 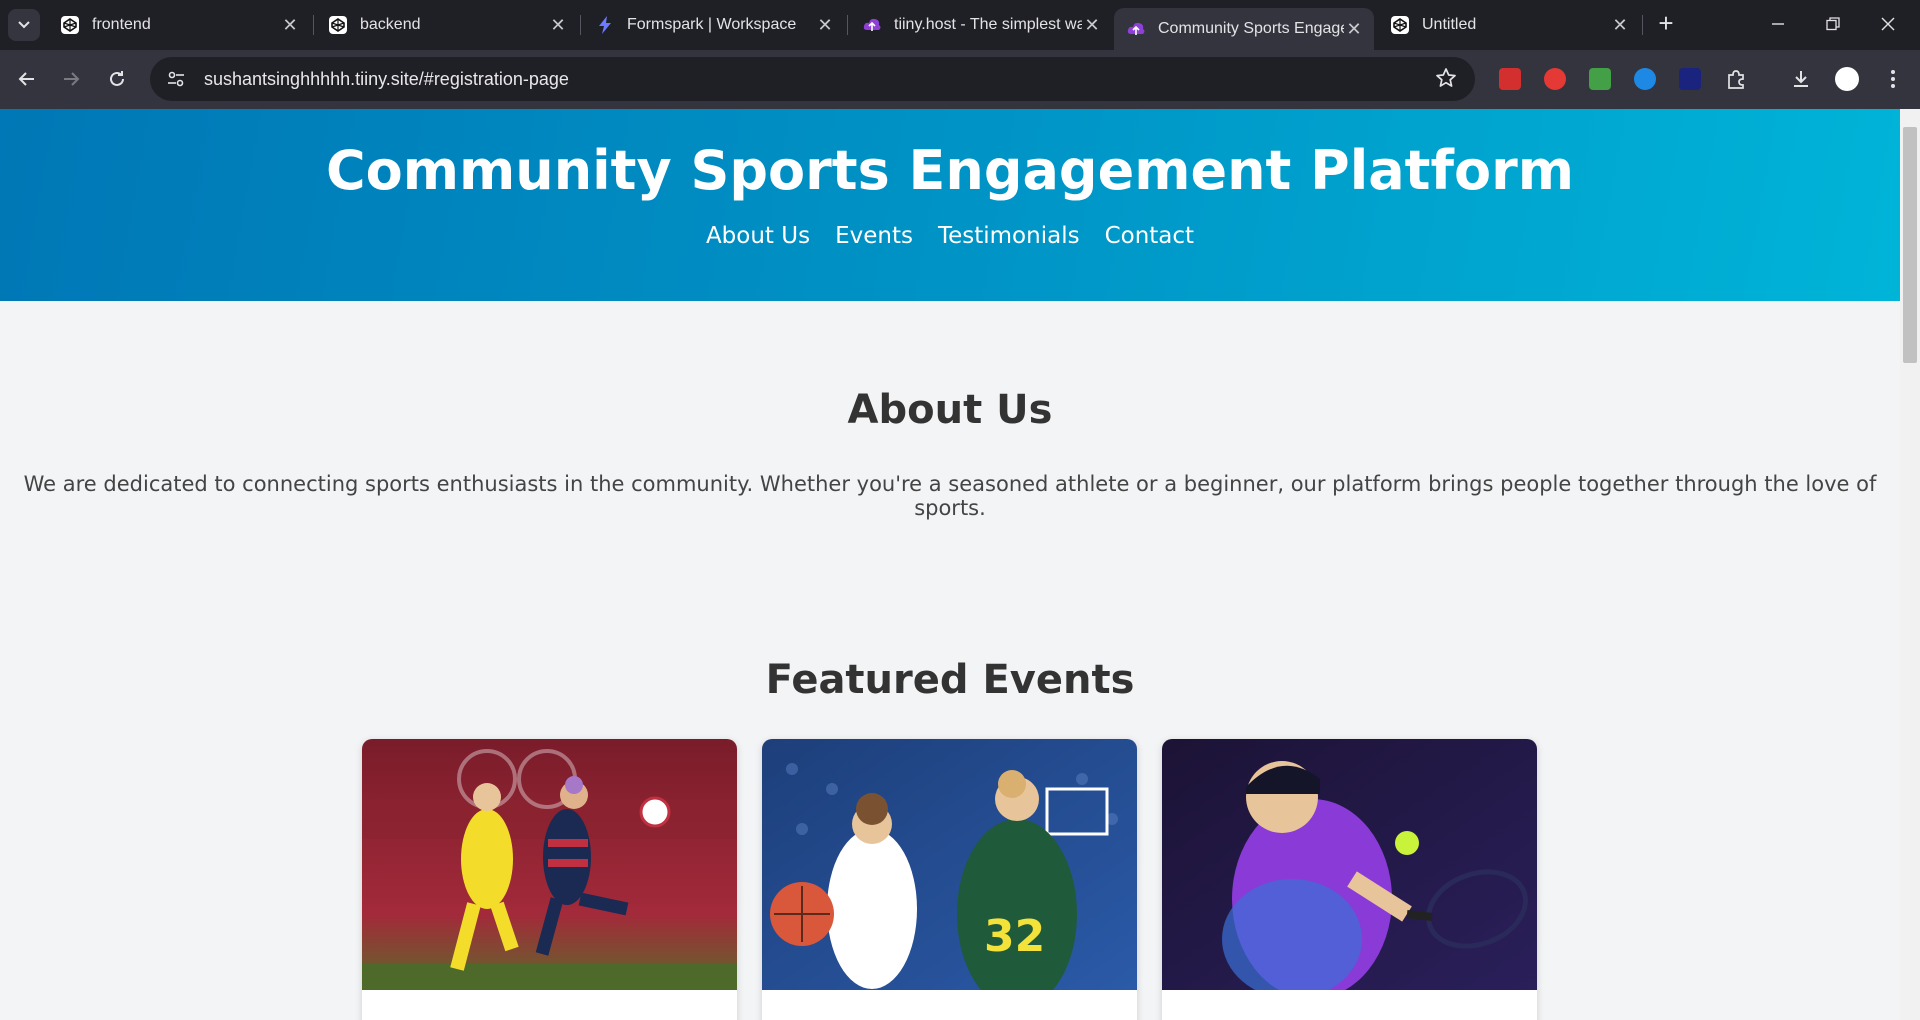 What do you see at coordinates (121, 24) in the screenshot?
I see `tab-title: frontend` at bounding box center [121, 24].